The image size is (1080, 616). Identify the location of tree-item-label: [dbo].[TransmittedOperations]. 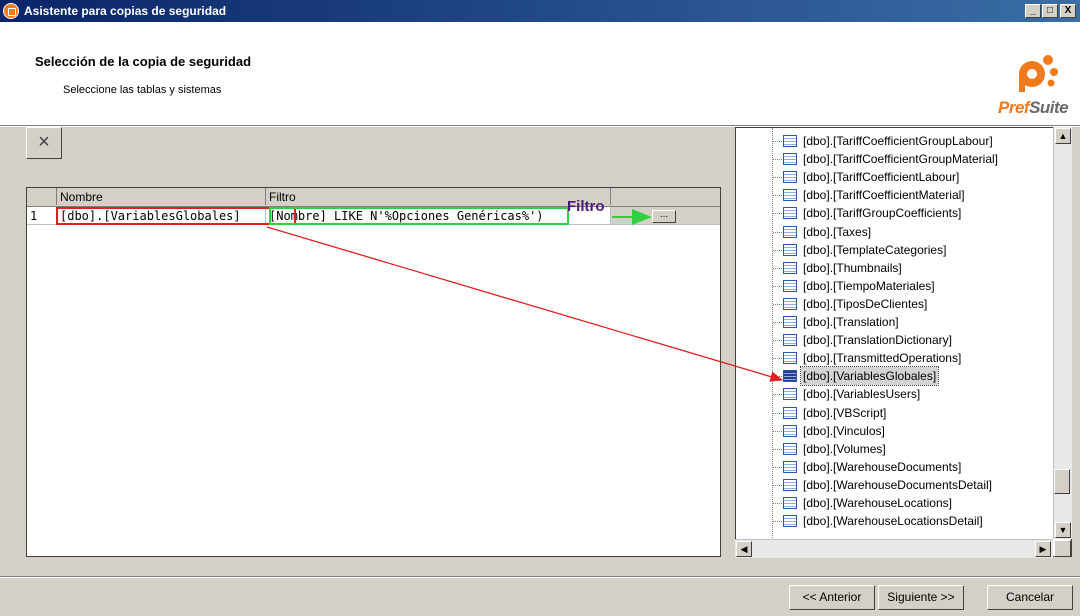
(882, 358).